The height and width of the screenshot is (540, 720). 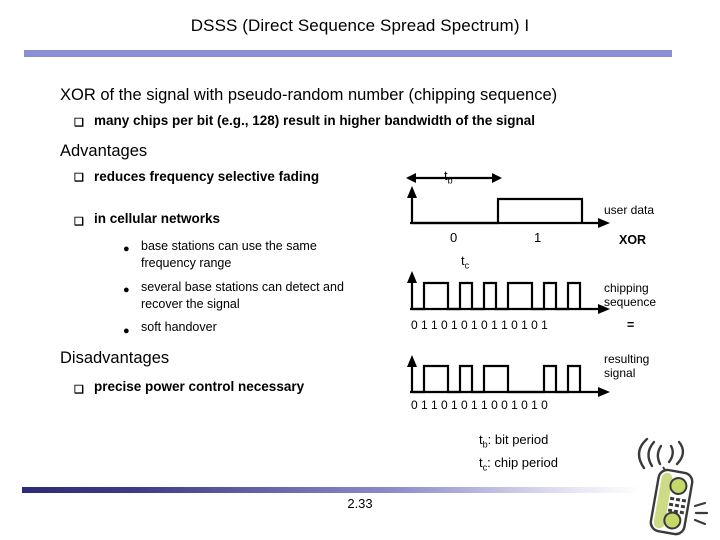 What do you see at coordinates (508, 292) in the screenshot?
I see `tc-measure-arrow` at bounding box center [508, 292].